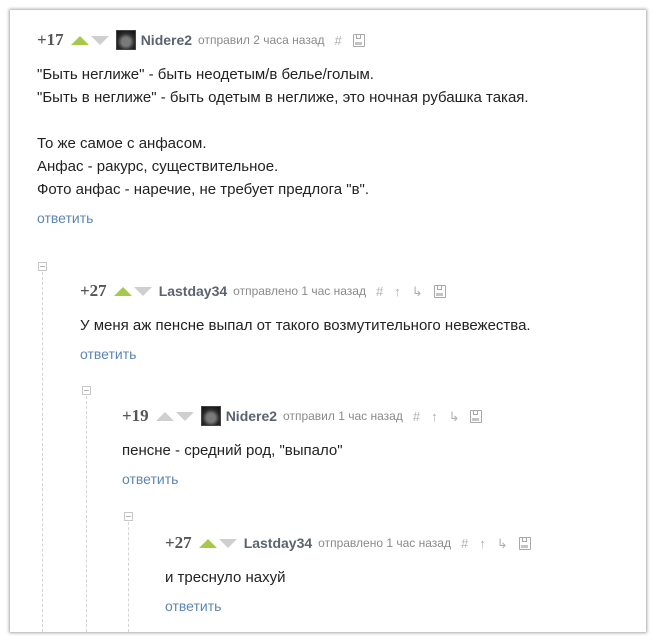 The width and height of the screenshot is (660, 644). I want to click on comment-header: +17 Nidere2 отправил 2 часа назад #, so click(283, 40).